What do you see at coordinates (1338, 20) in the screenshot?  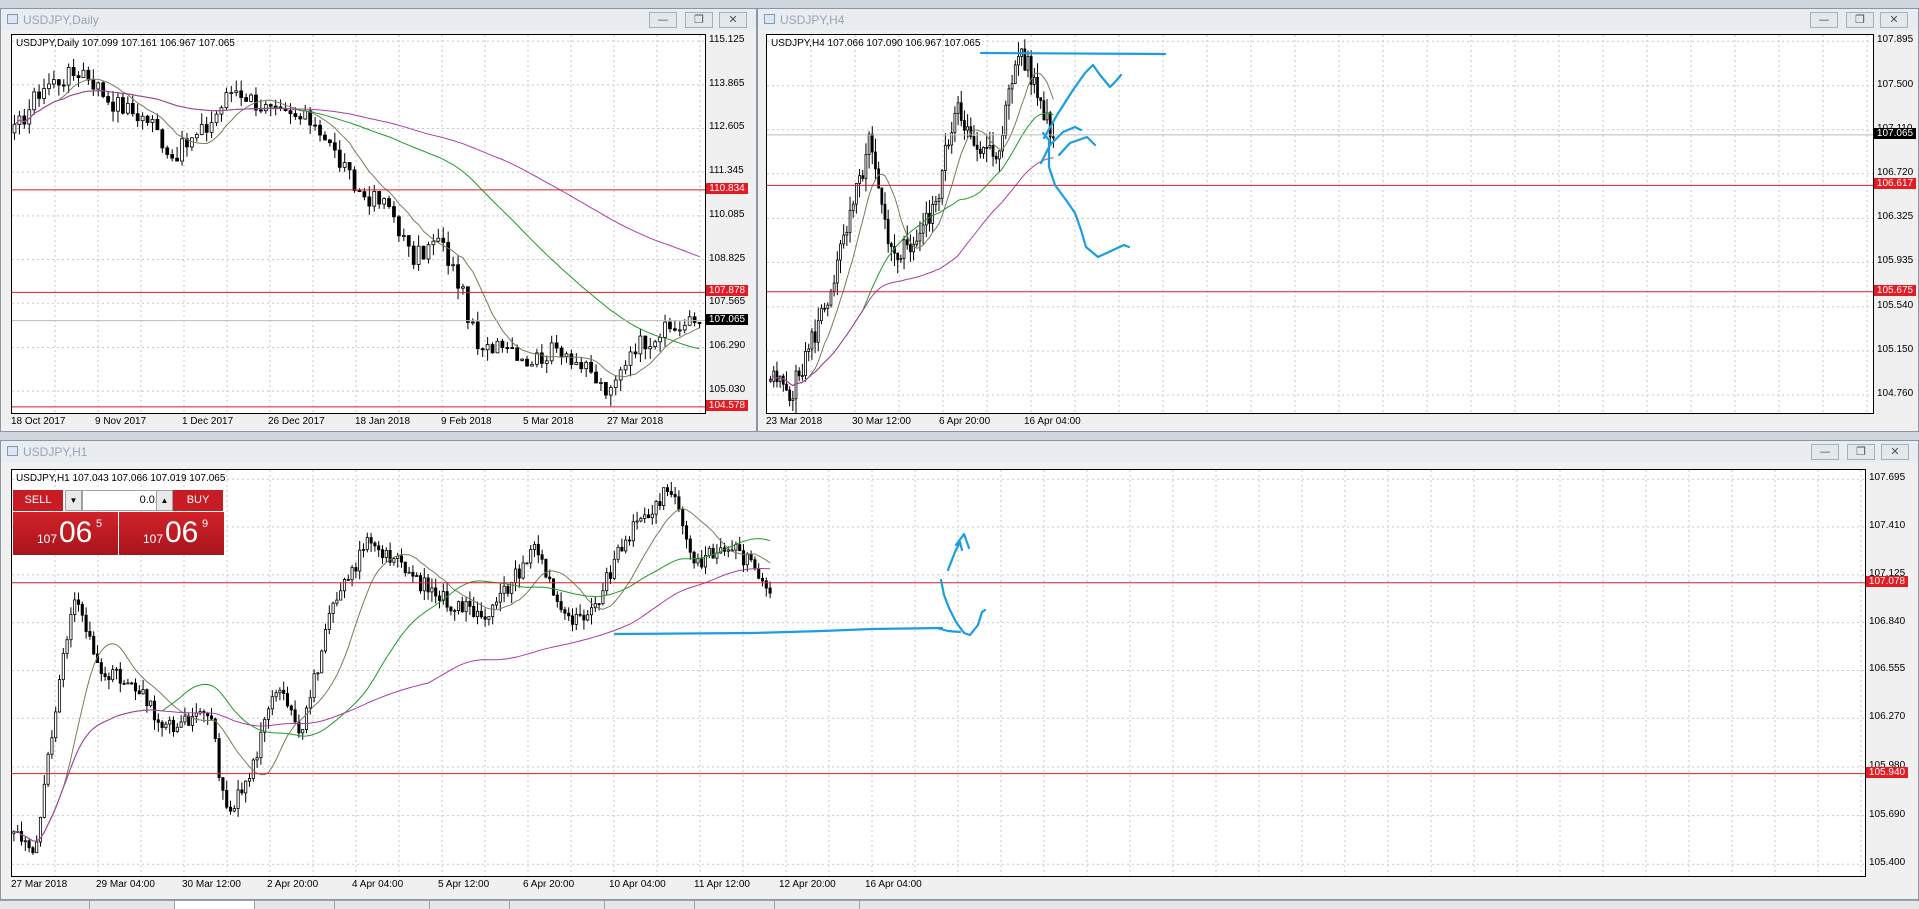 I see `h4-window-titlebar: USDJPY,H4 — ❐ ✕` at bounding box center [1338, 20].